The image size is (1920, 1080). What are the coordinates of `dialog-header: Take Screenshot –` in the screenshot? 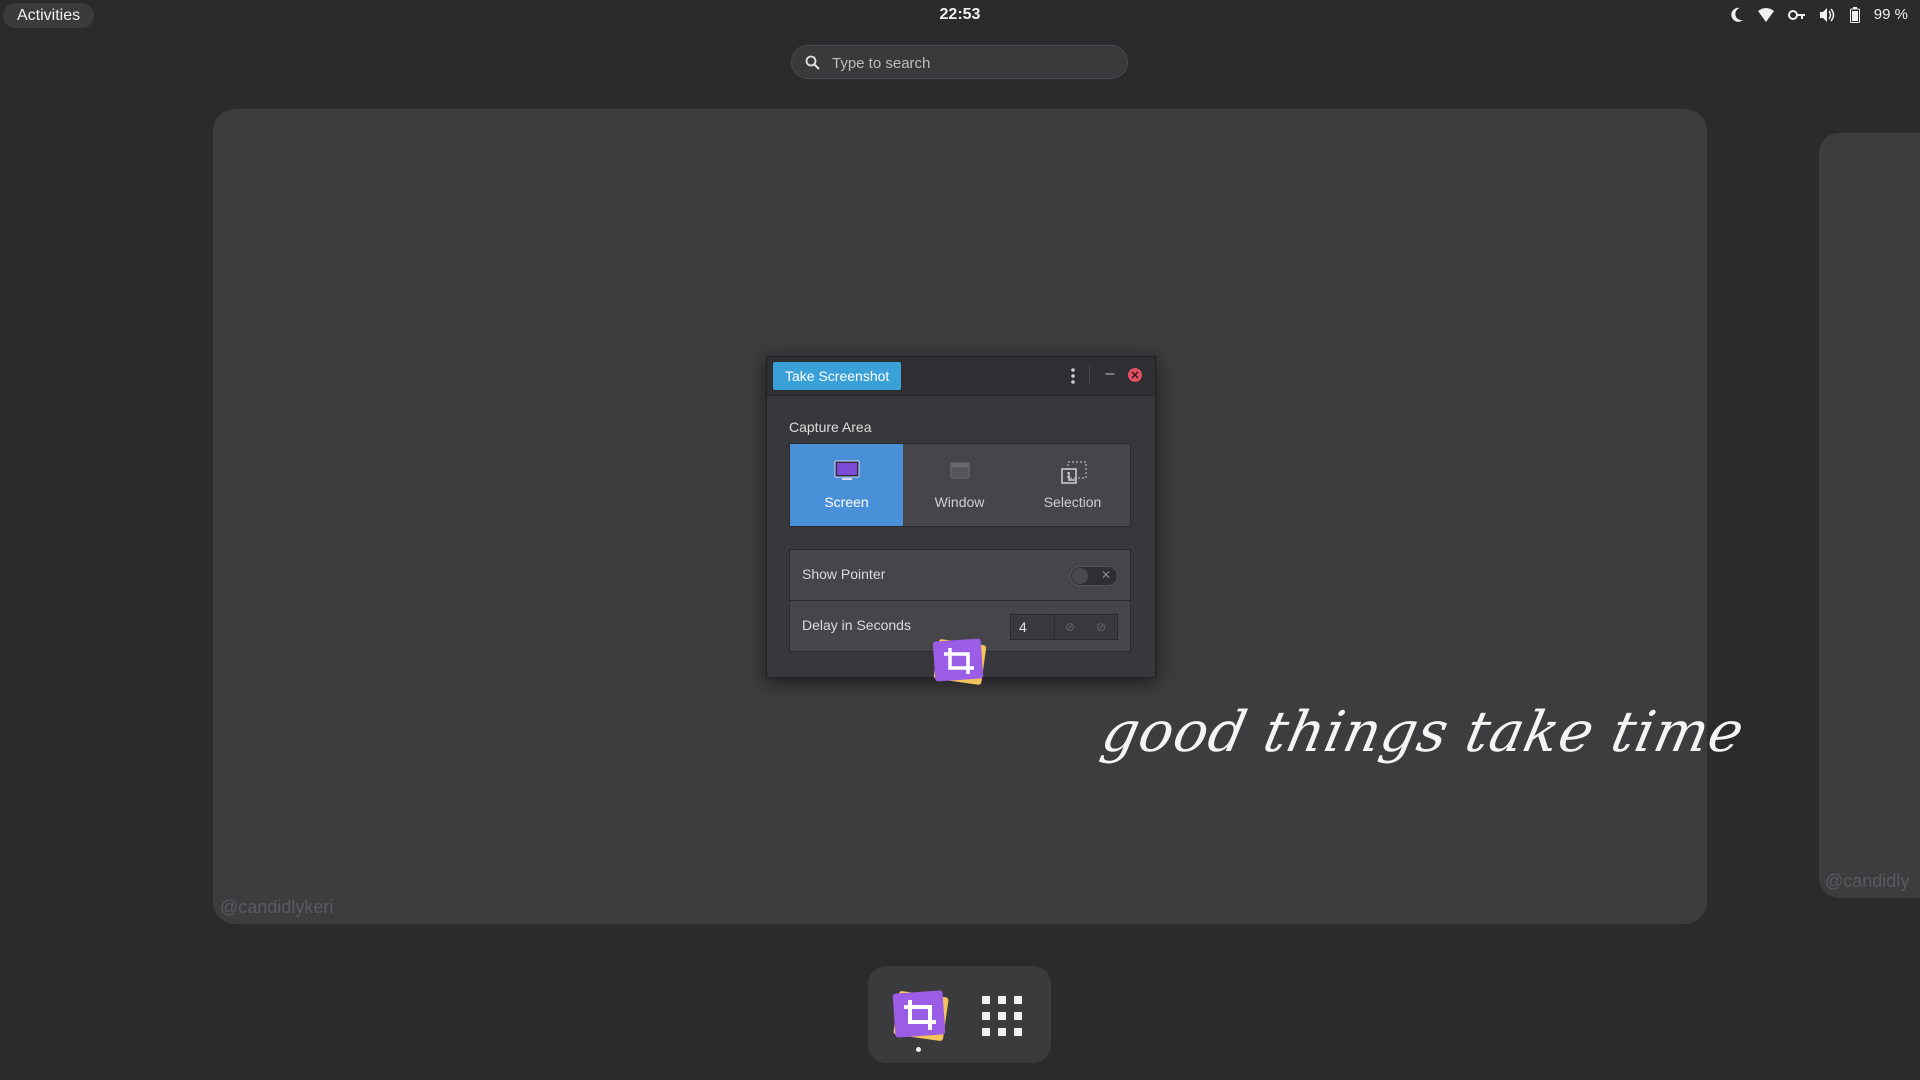 It's located at (961, 376).